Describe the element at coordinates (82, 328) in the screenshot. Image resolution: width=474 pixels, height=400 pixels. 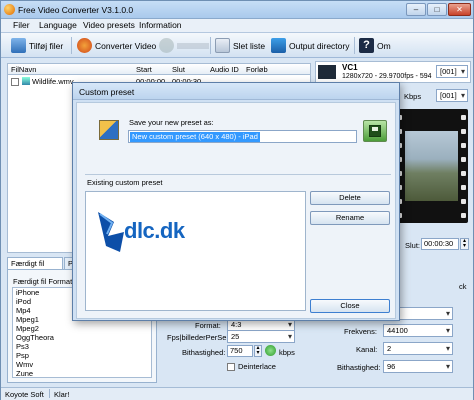
I see `list-item: Mpeg2` at that location.